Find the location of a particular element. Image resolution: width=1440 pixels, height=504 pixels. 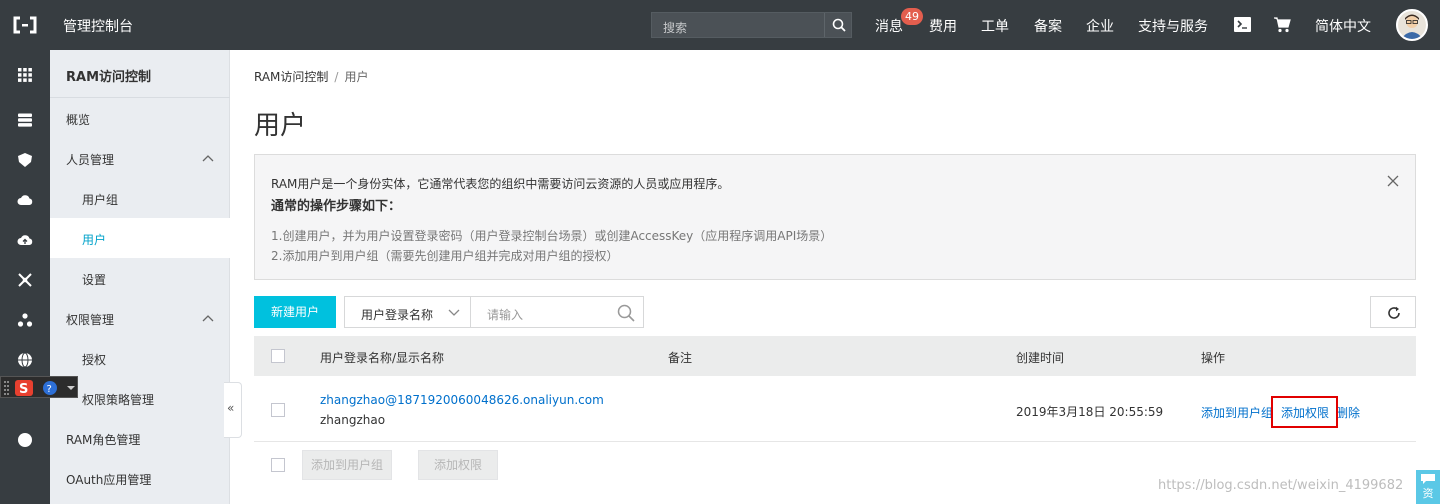

close-icon is located at coordinates (1393, 181).